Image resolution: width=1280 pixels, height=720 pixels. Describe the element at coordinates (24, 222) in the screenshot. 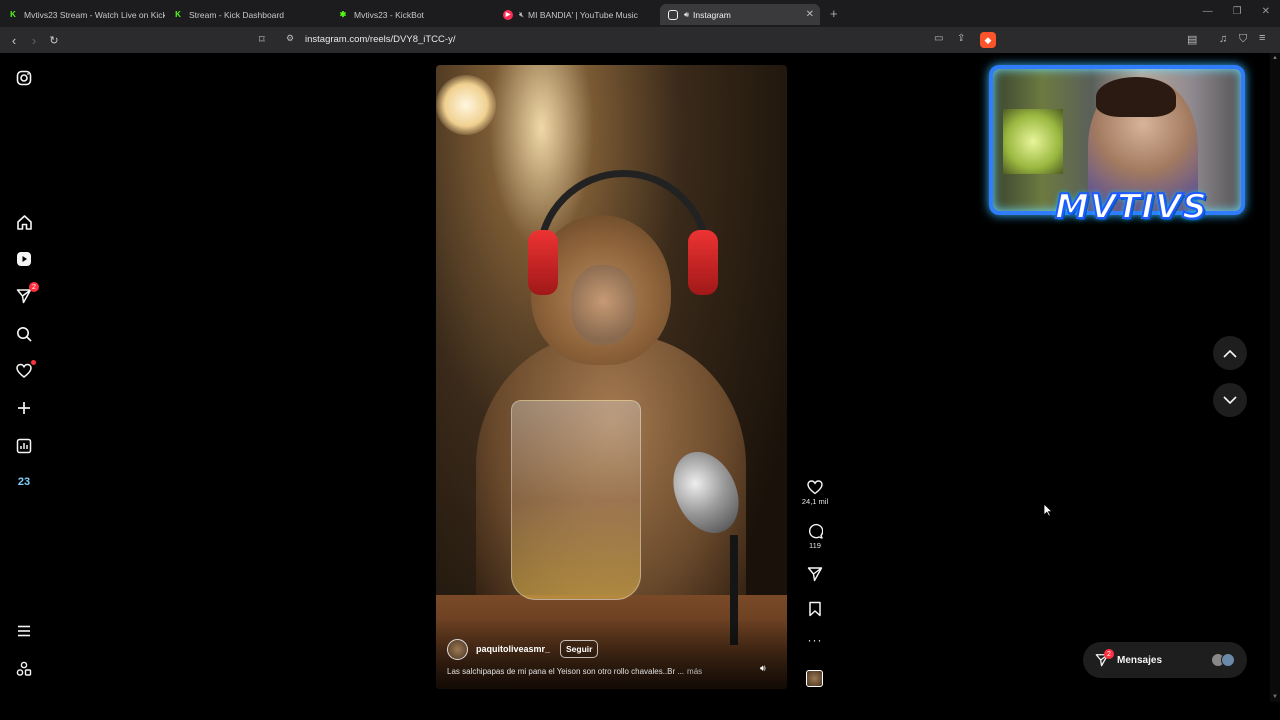

I see `home-icon` at that location.